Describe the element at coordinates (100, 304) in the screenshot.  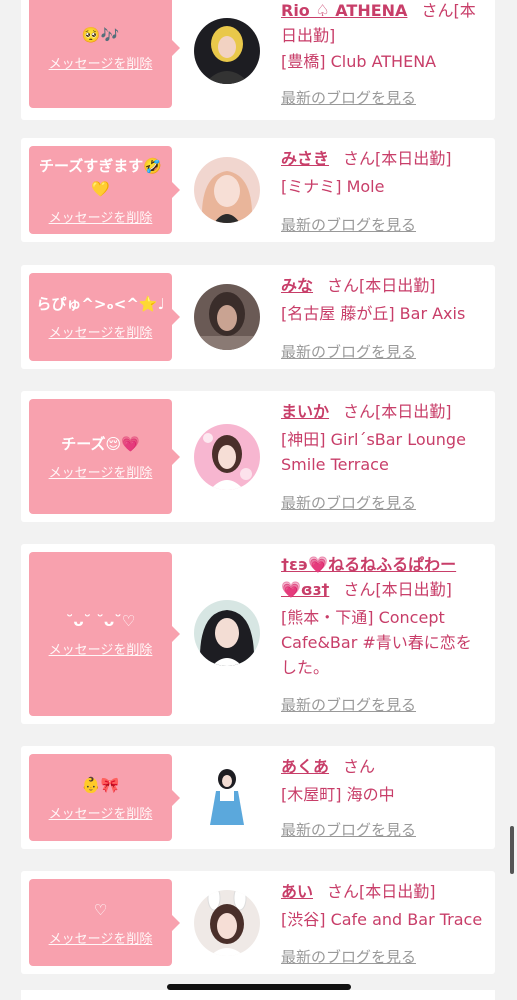
I see `message-text: らぴゅ^>ₒ<^⭐️♩` at that location.